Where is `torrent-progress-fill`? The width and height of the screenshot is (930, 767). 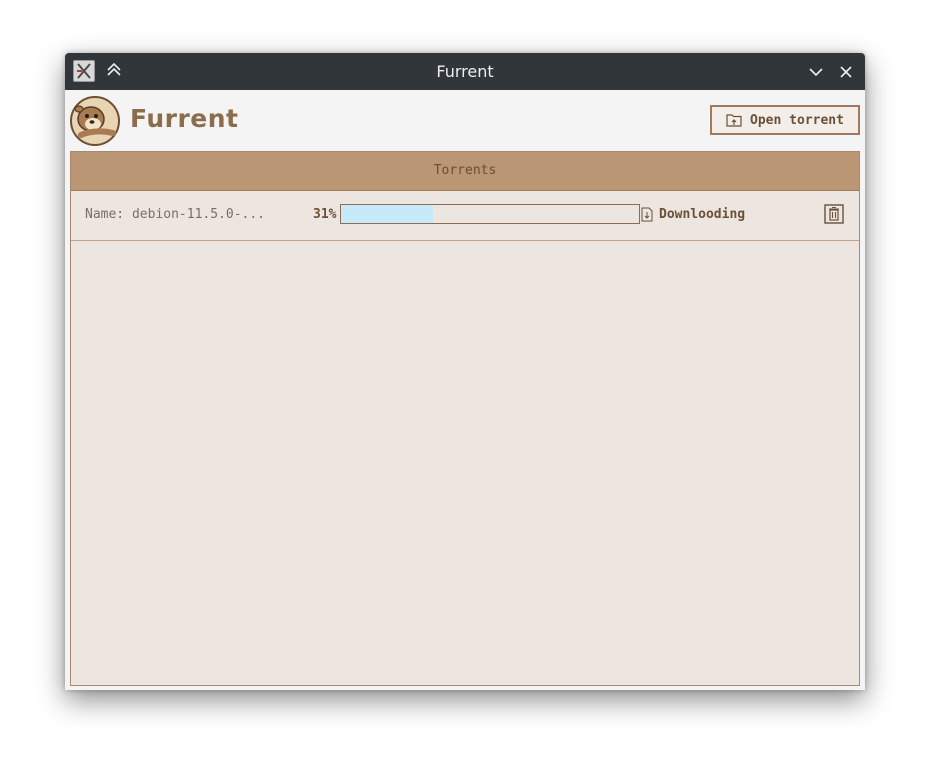 torrent-progress-fill is located at coordinates (387, 214).